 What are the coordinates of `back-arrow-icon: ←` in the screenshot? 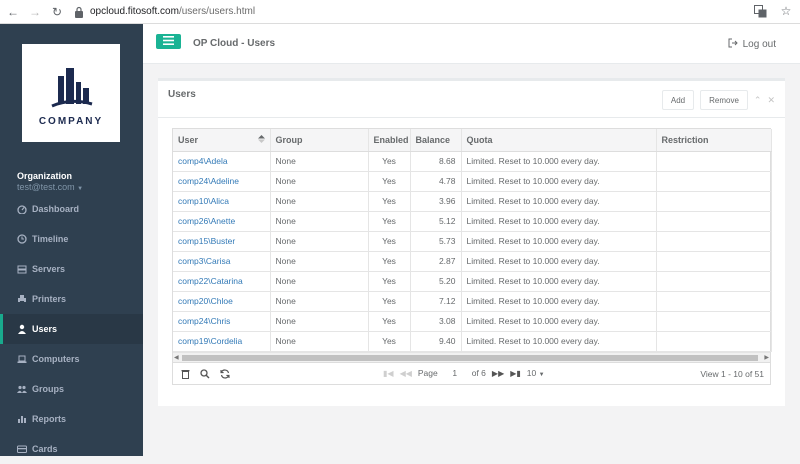 It's located at (13, 12).